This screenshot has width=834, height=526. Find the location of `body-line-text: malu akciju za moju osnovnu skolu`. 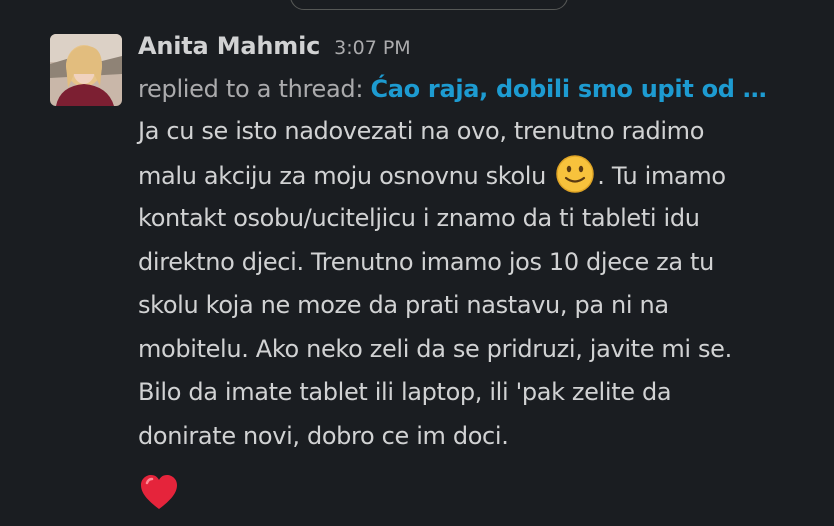

body-line-text: malu akciju za moju osnovnu skolu is located at coordinates (342, 175).